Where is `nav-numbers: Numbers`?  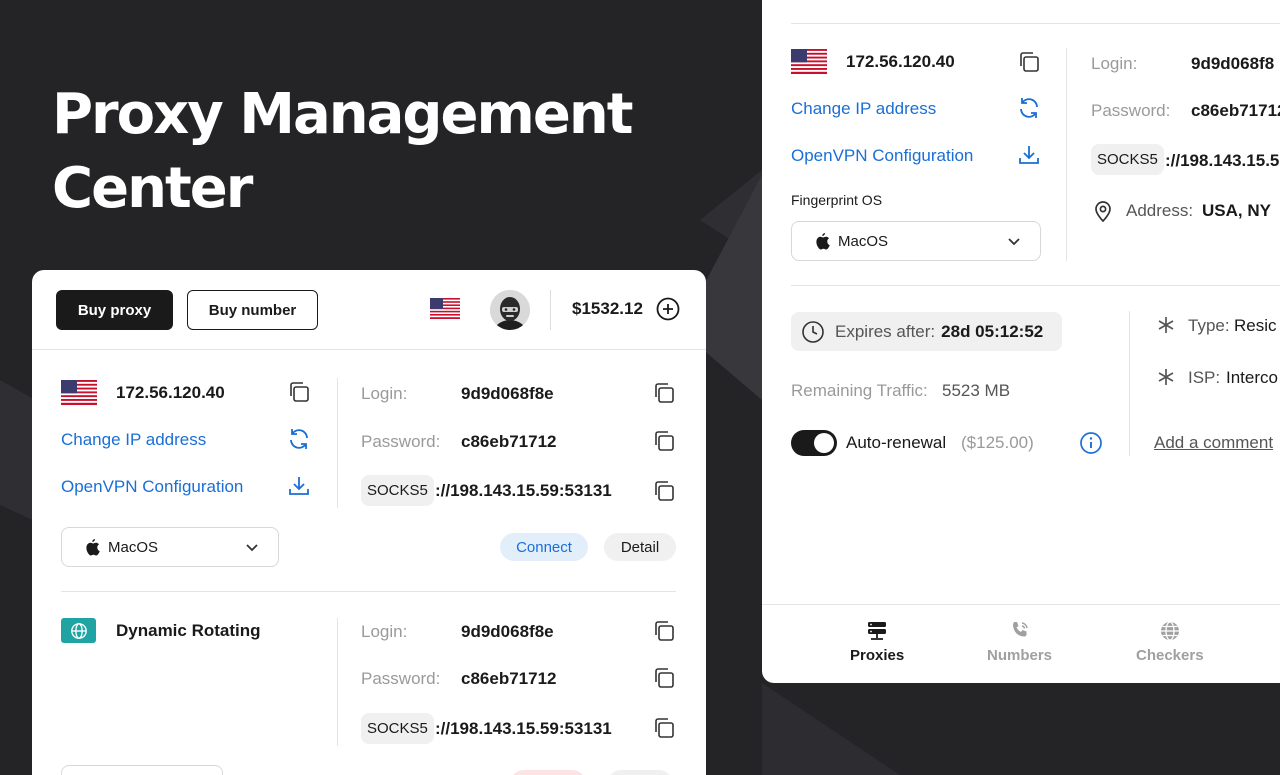 nav-numbers: Numbers is located at coordinates (1019, 641).